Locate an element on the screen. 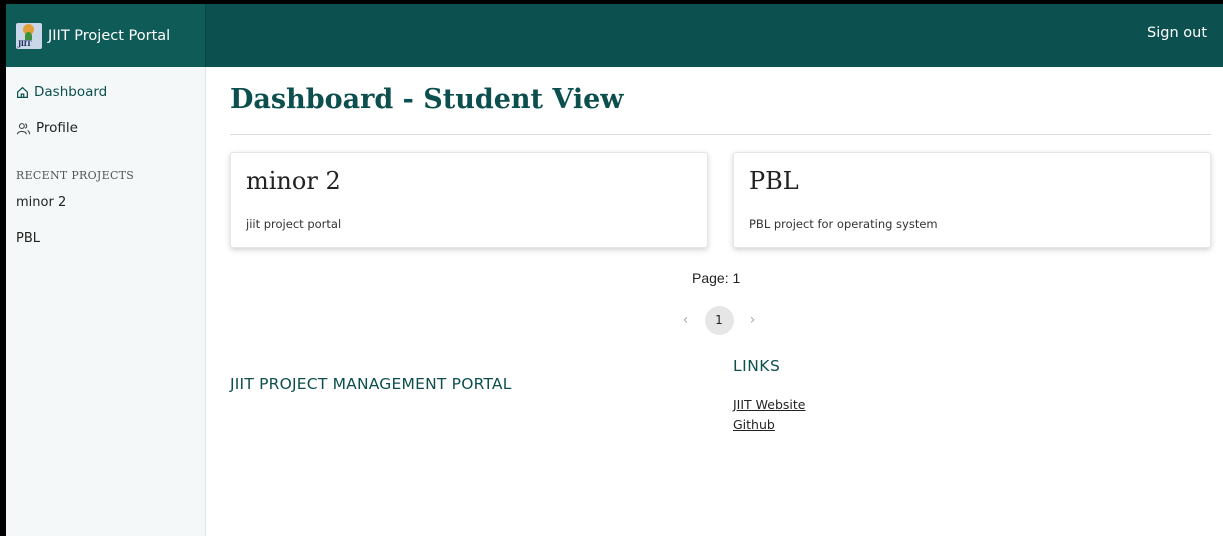 This screenshot has height=536, width=1223. chevron-right-icon: › is located at coordinates (753, 320).